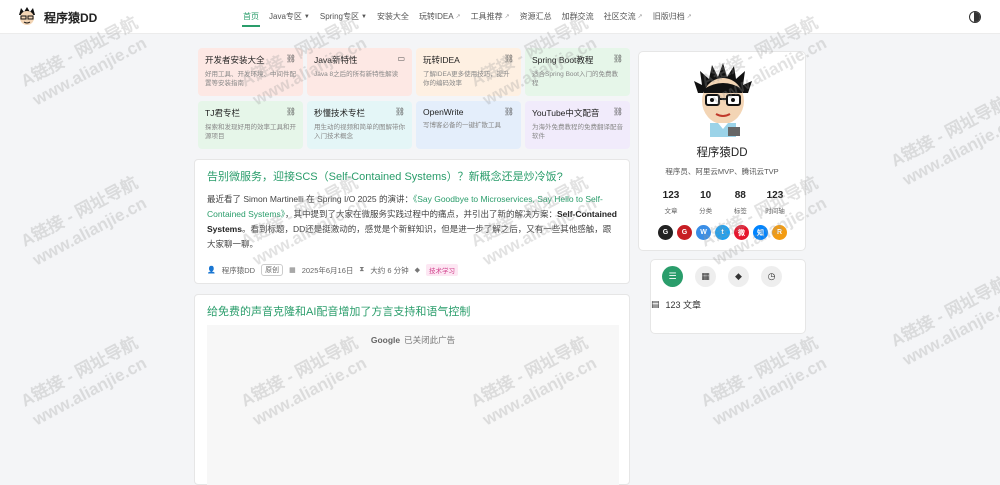 The image size is (1000, 485). Describe the element at coordinates (738, 276) in the screenshot. I see `tag-tab-icon: ◆` at that location.